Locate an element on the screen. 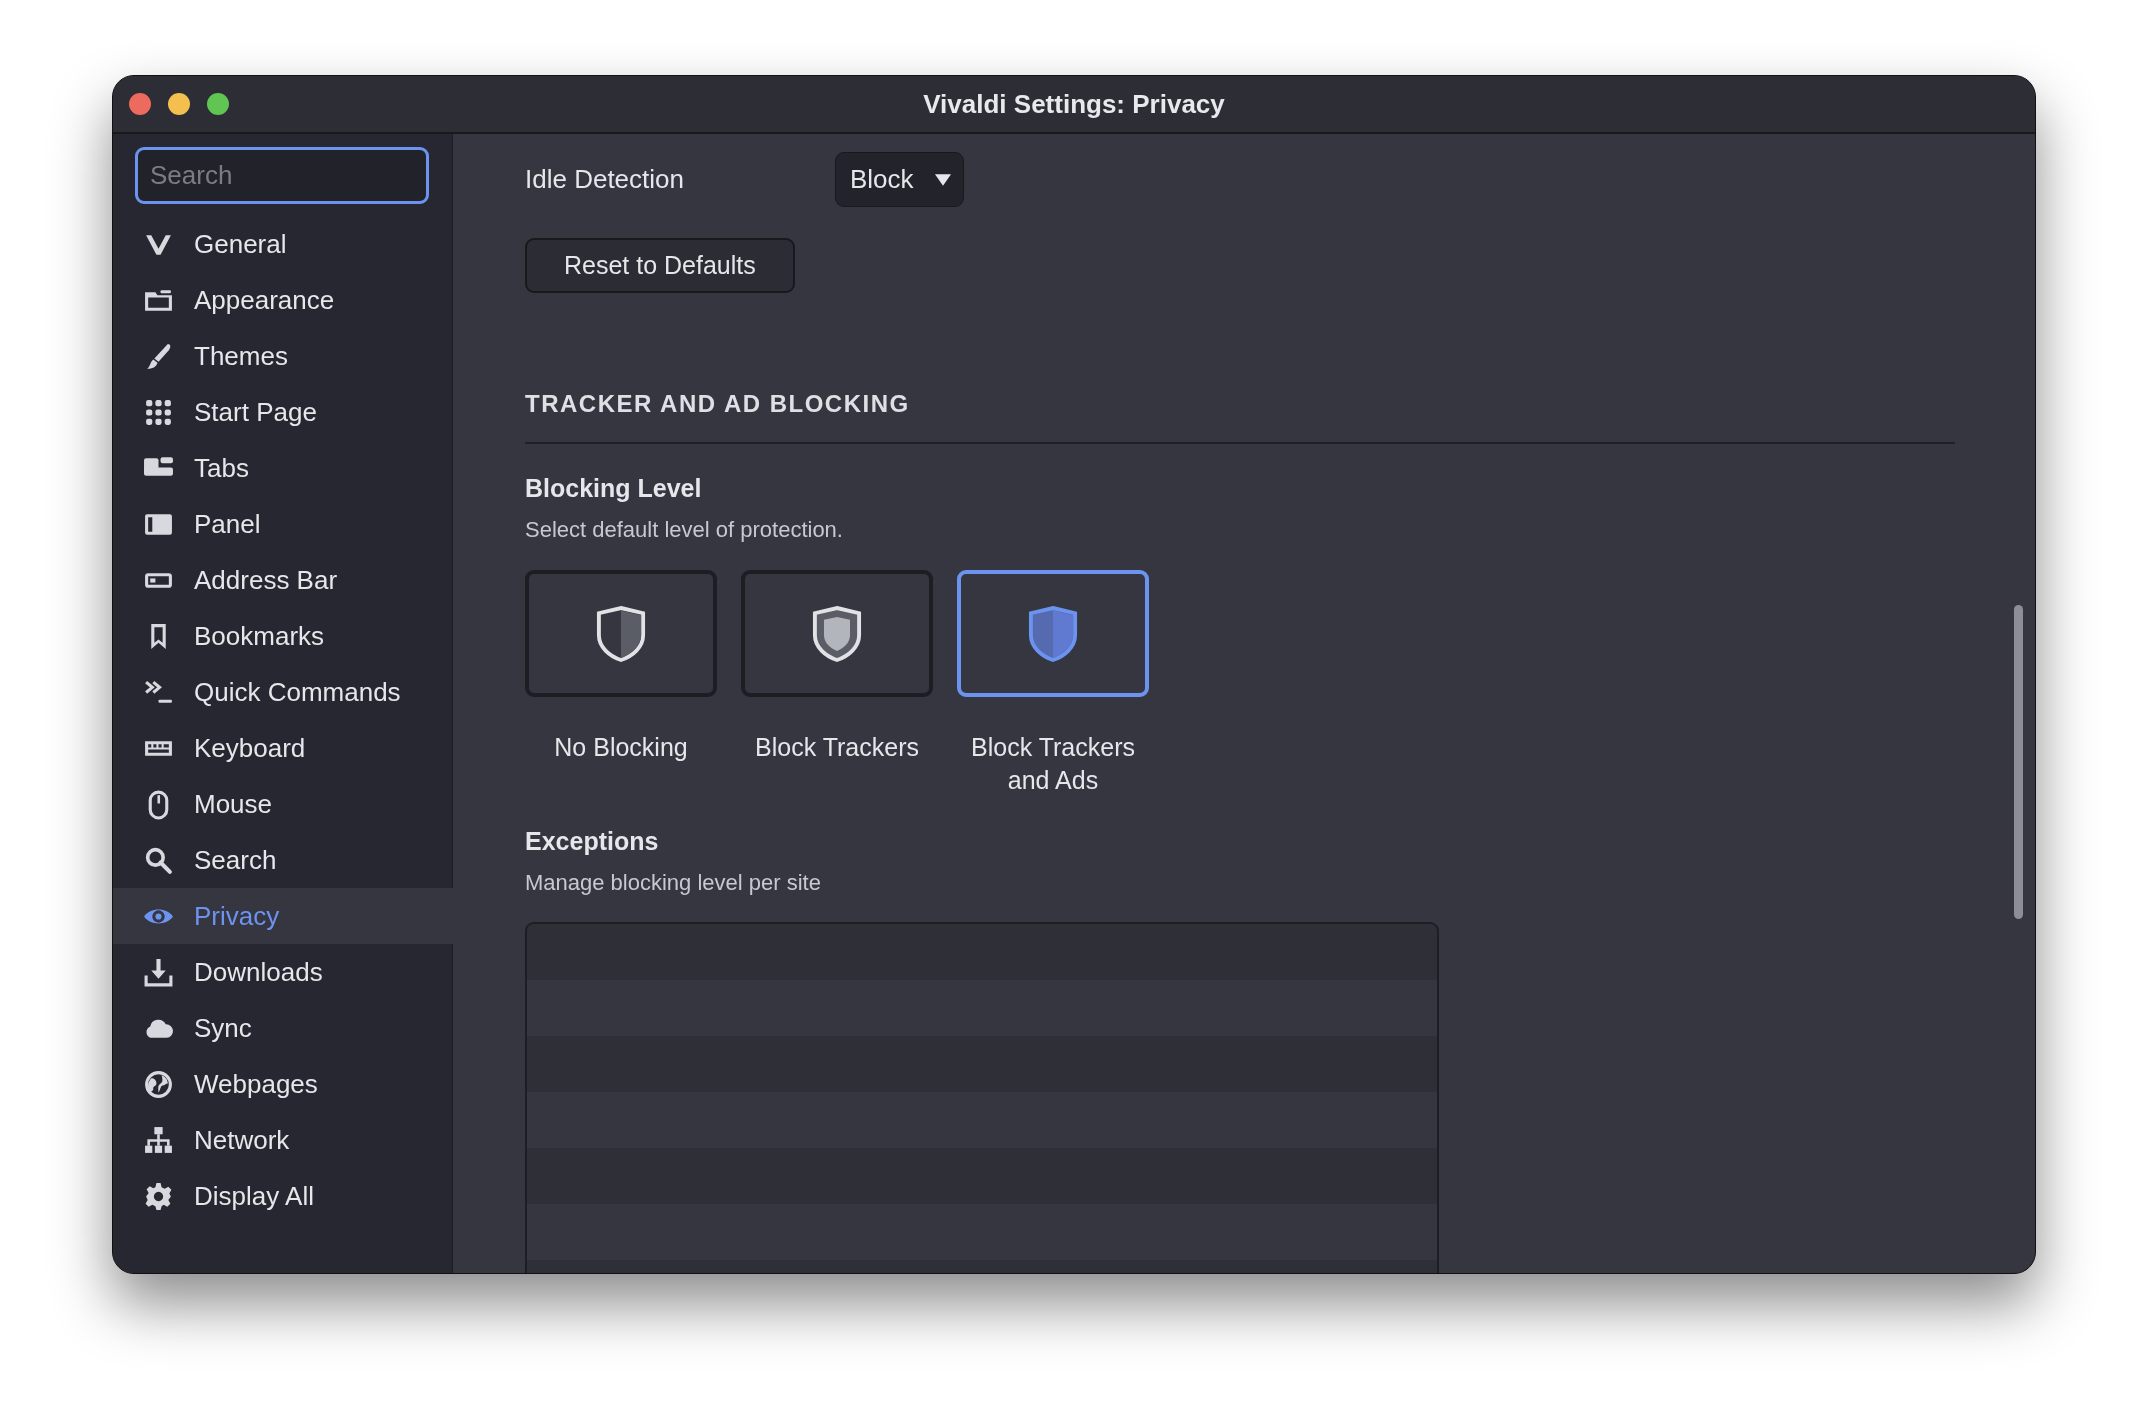  minimize-button is located at coordinates (179, 104).